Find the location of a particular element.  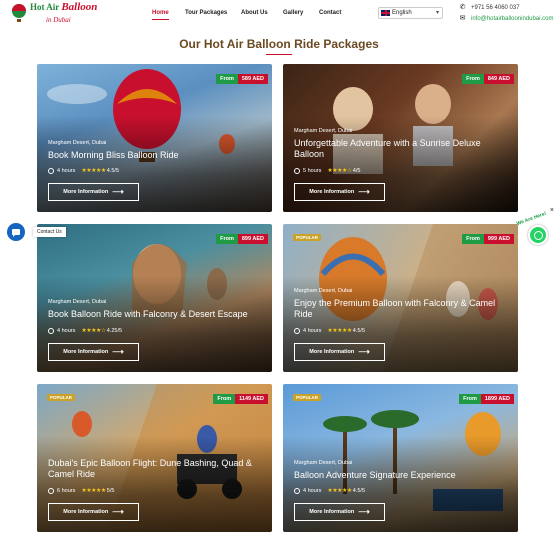

phone-link: ✆ +971 56 4060 037 is located at coordinates (489, 8).